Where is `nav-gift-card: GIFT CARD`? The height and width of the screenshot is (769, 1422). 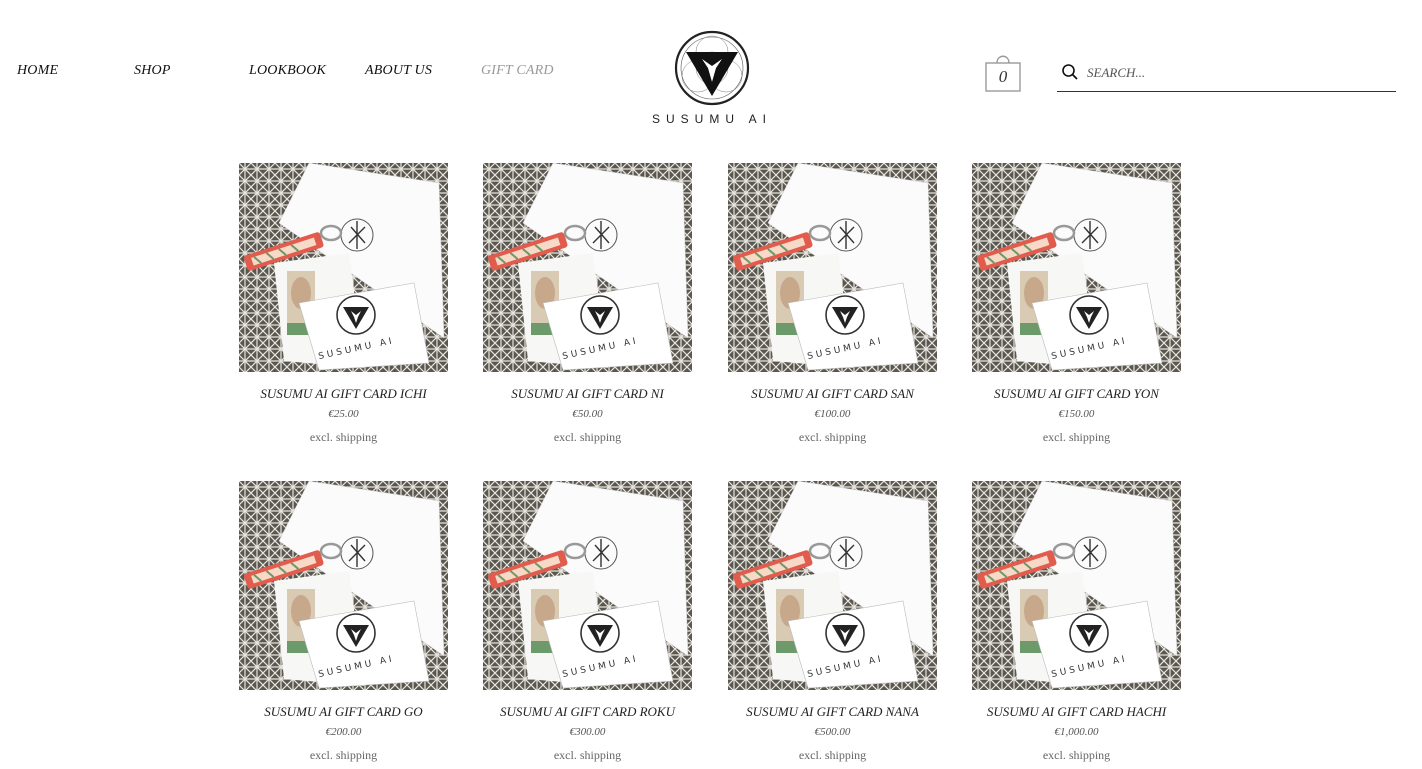 nav-gift-card: GIFT CARD is located at coordinates (517, 71).